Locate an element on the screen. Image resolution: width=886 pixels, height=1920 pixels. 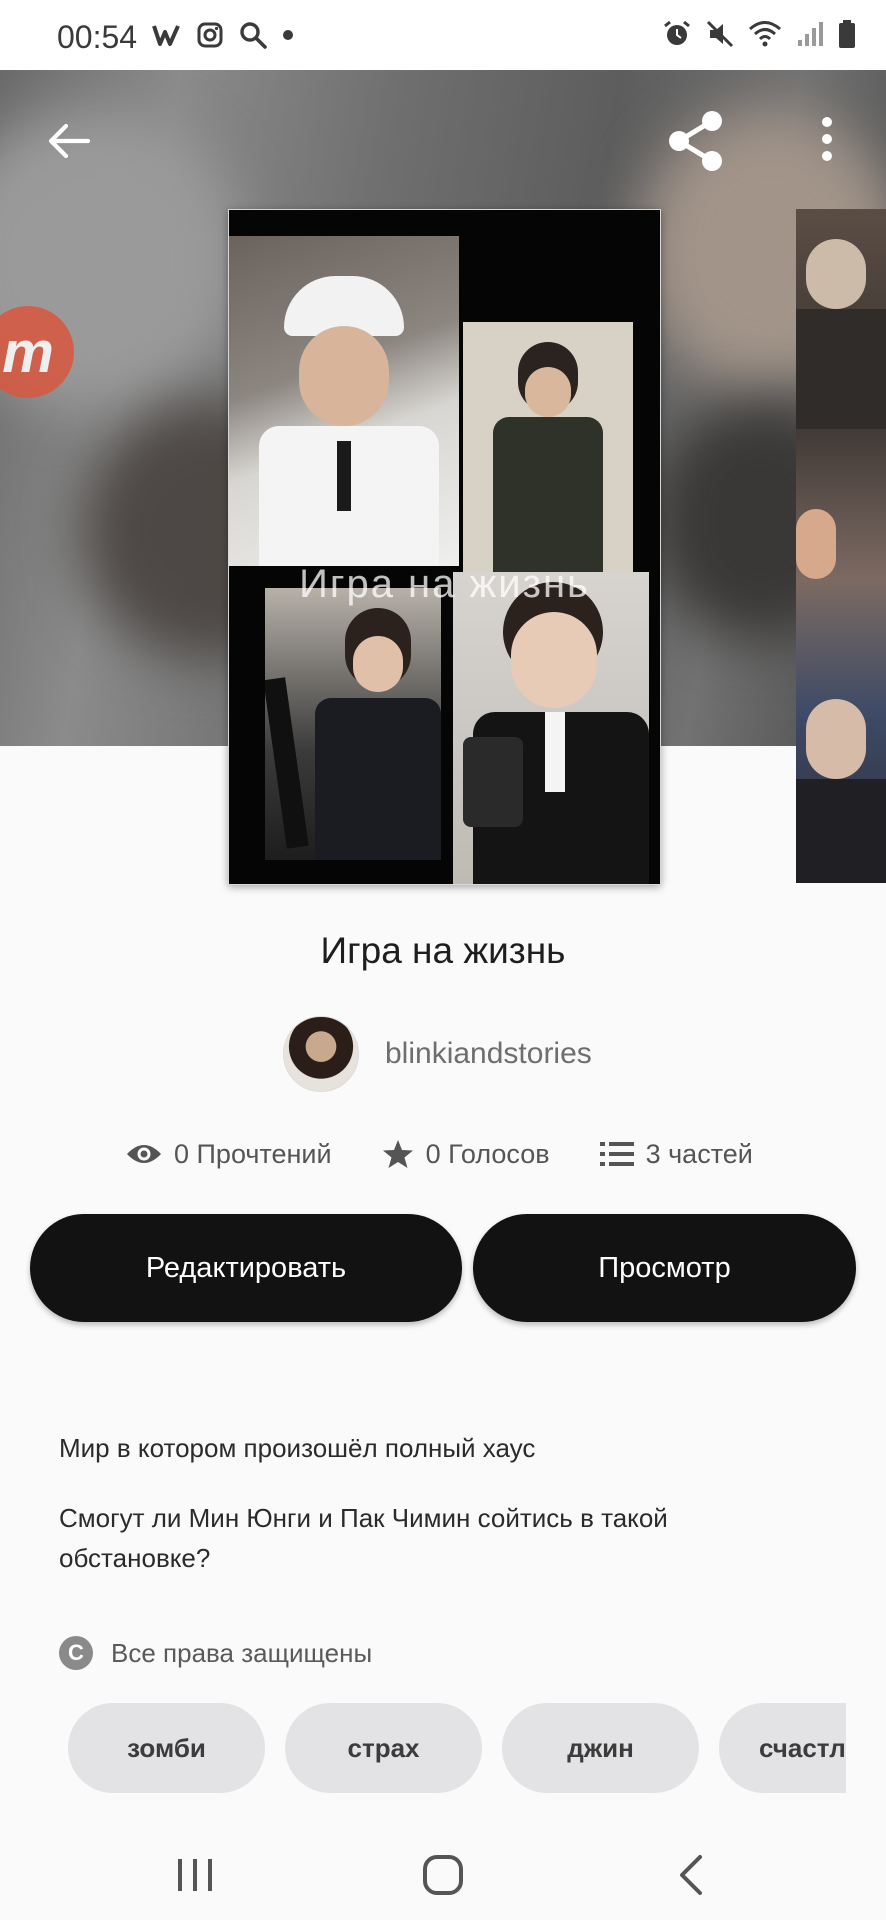
next-story-cover is located at coordinates (841, 546).